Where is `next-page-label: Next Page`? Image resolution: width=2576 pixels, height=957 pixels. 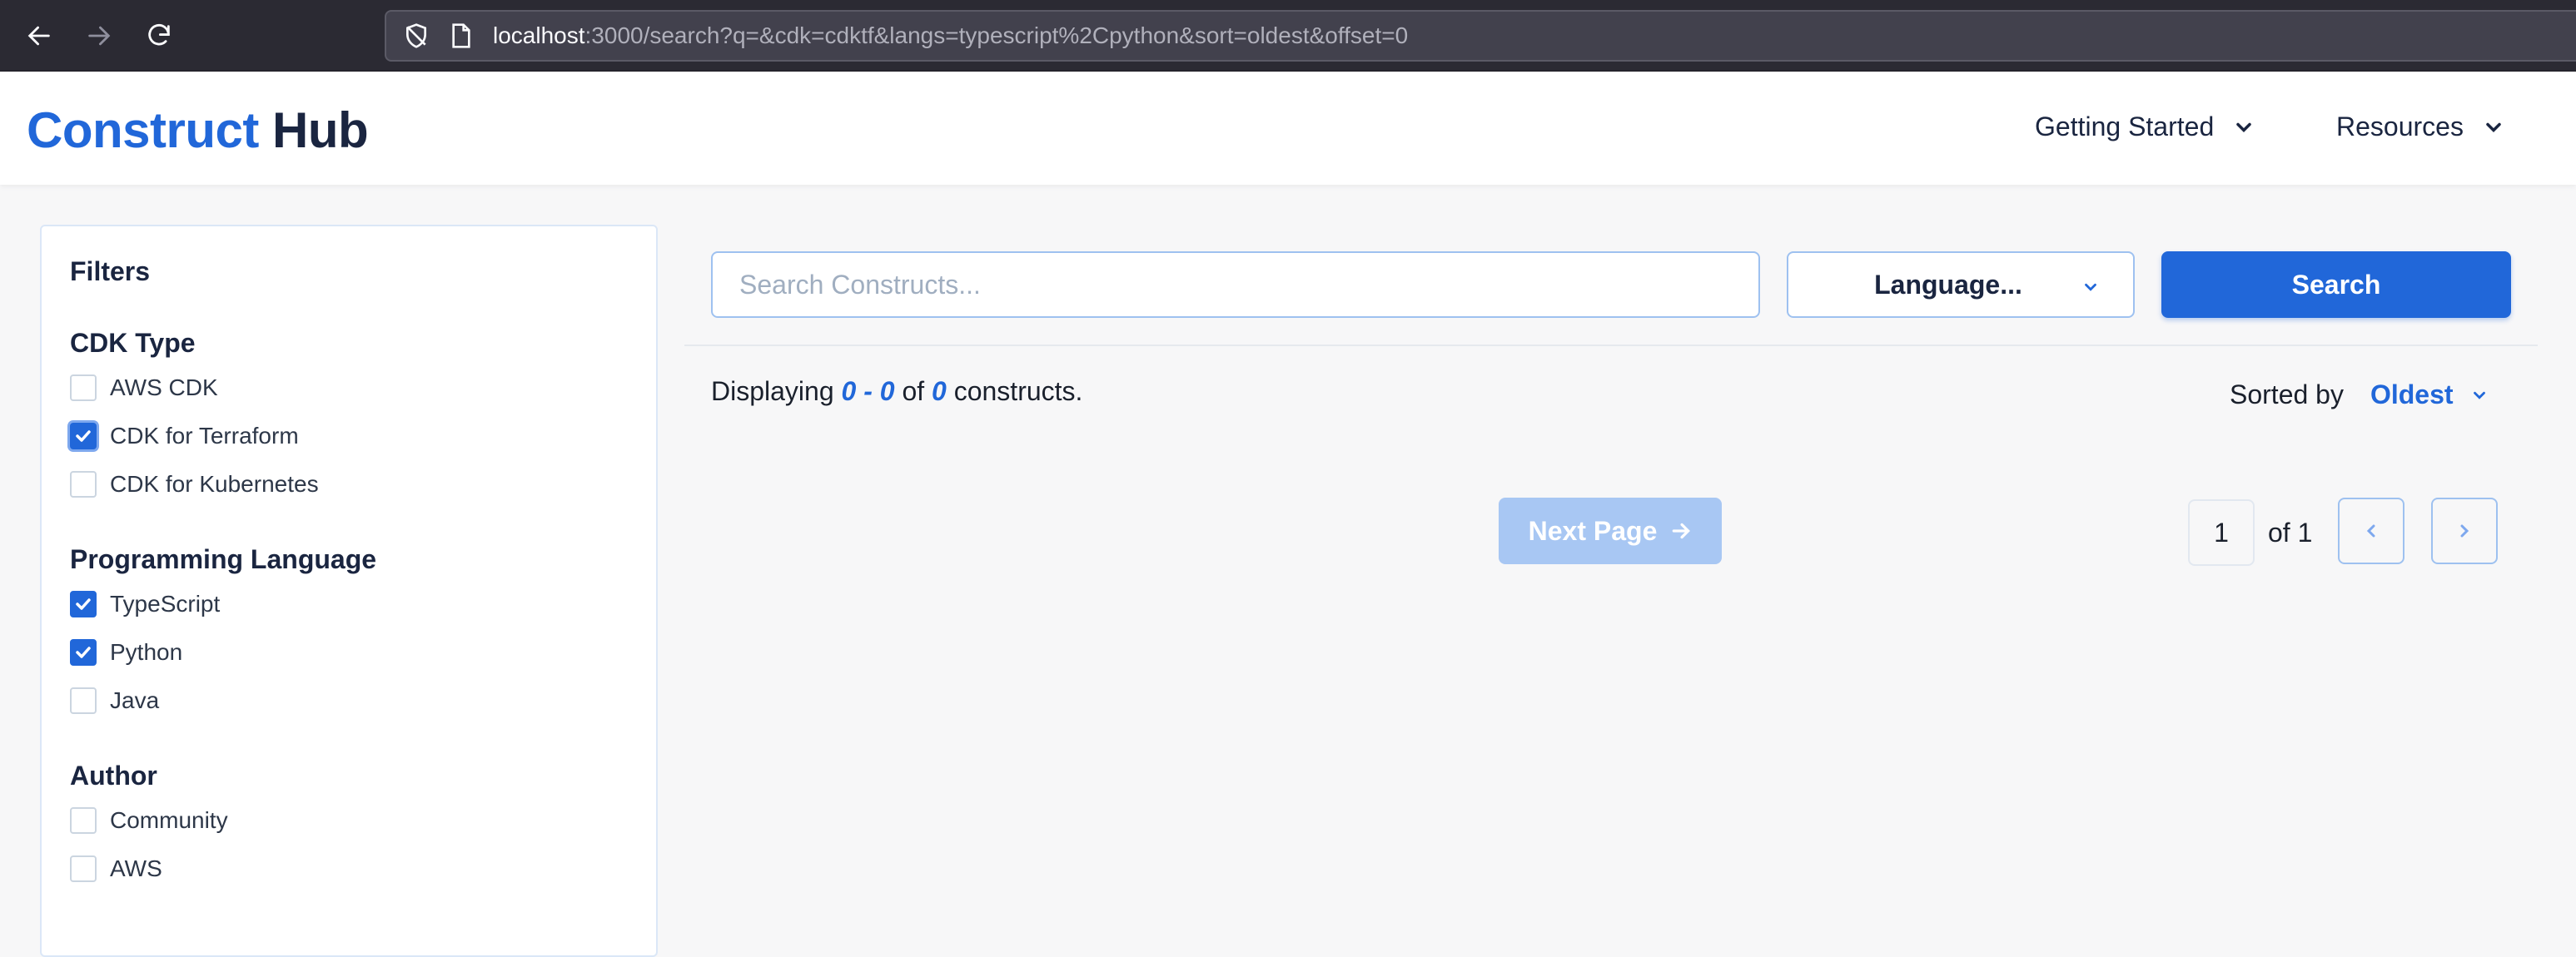
next-page-label: Next Page is located at coordinates (1593, 530).